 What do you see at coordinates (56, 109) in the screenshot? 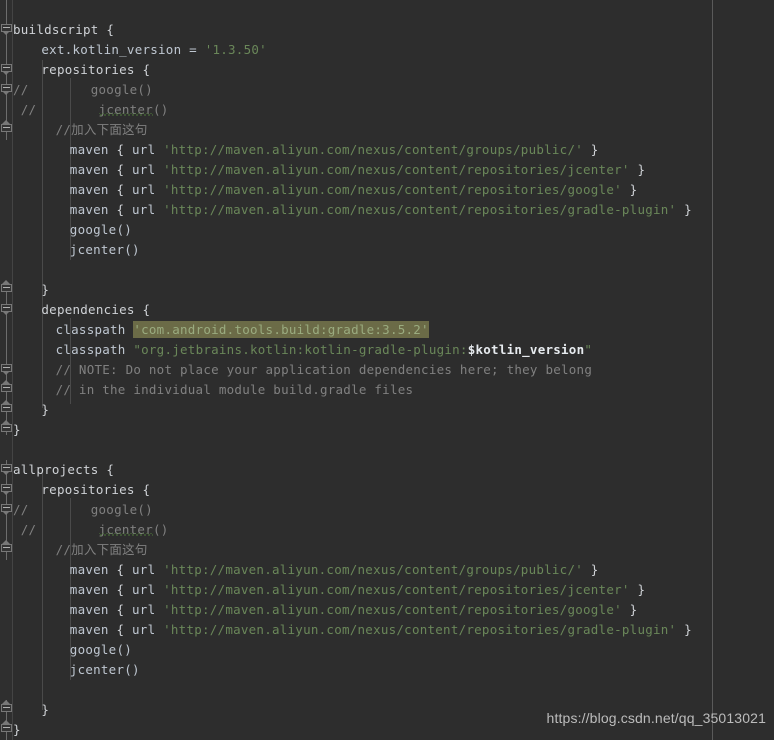
I see `code-token: //` at bounding box center [56, 109].